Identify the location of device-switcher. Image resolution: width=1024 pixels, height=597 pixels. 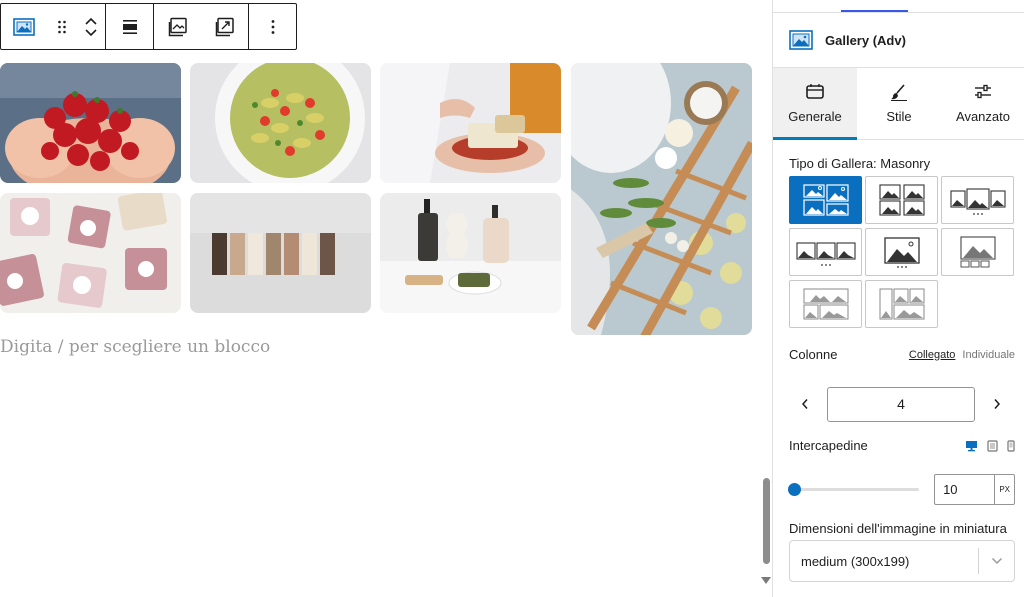
(990, 445).